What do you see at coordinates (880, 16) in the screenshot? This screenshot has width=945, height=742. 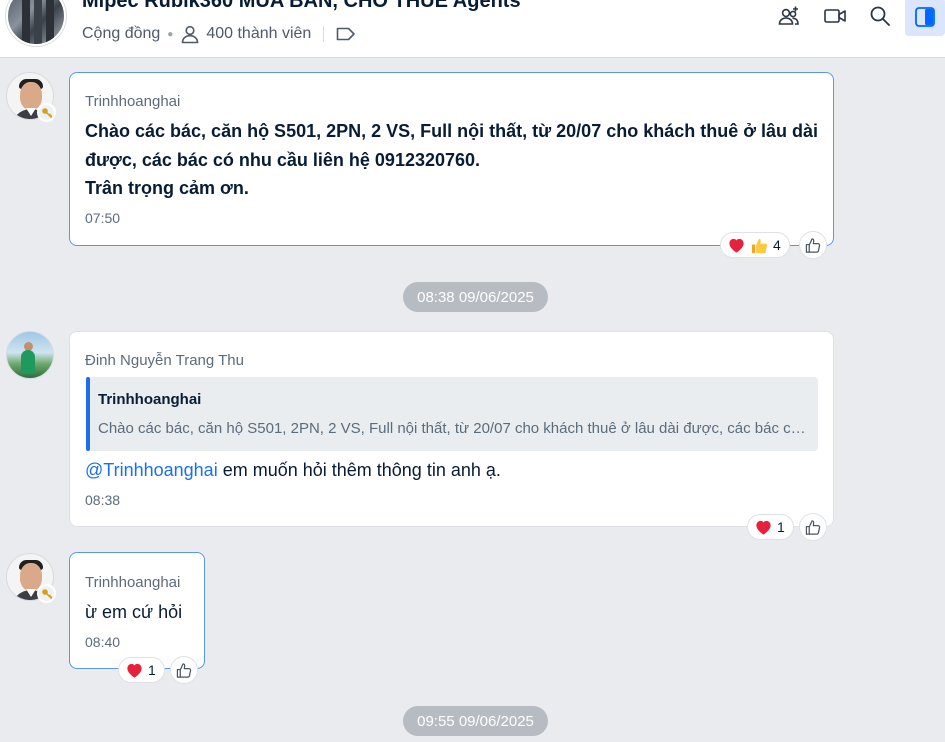 I see `search-icon` at bounding box center [880, 16].